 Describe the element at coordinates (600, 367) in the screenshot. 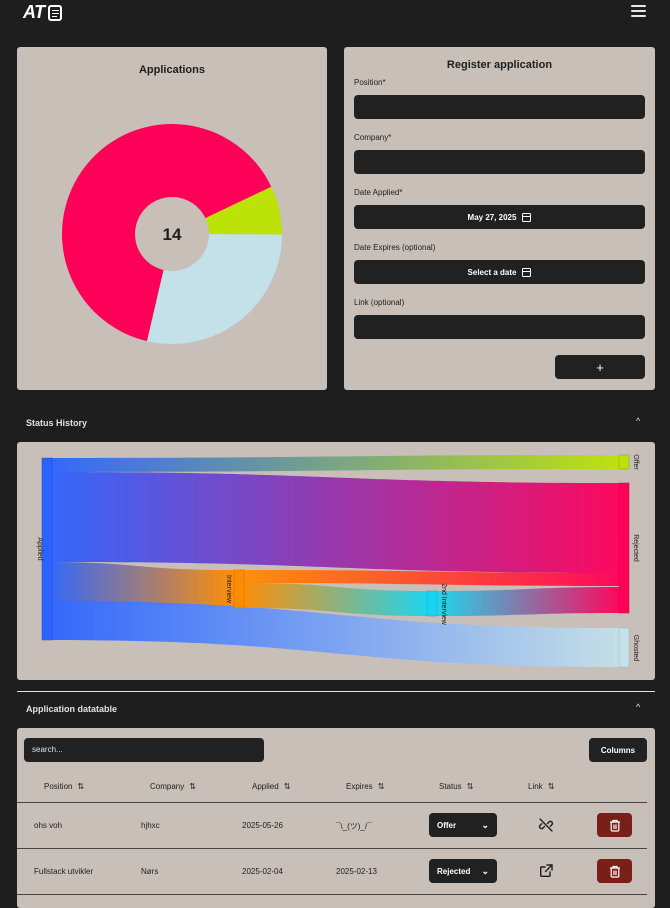

I see `add-application-button: +` at that location.